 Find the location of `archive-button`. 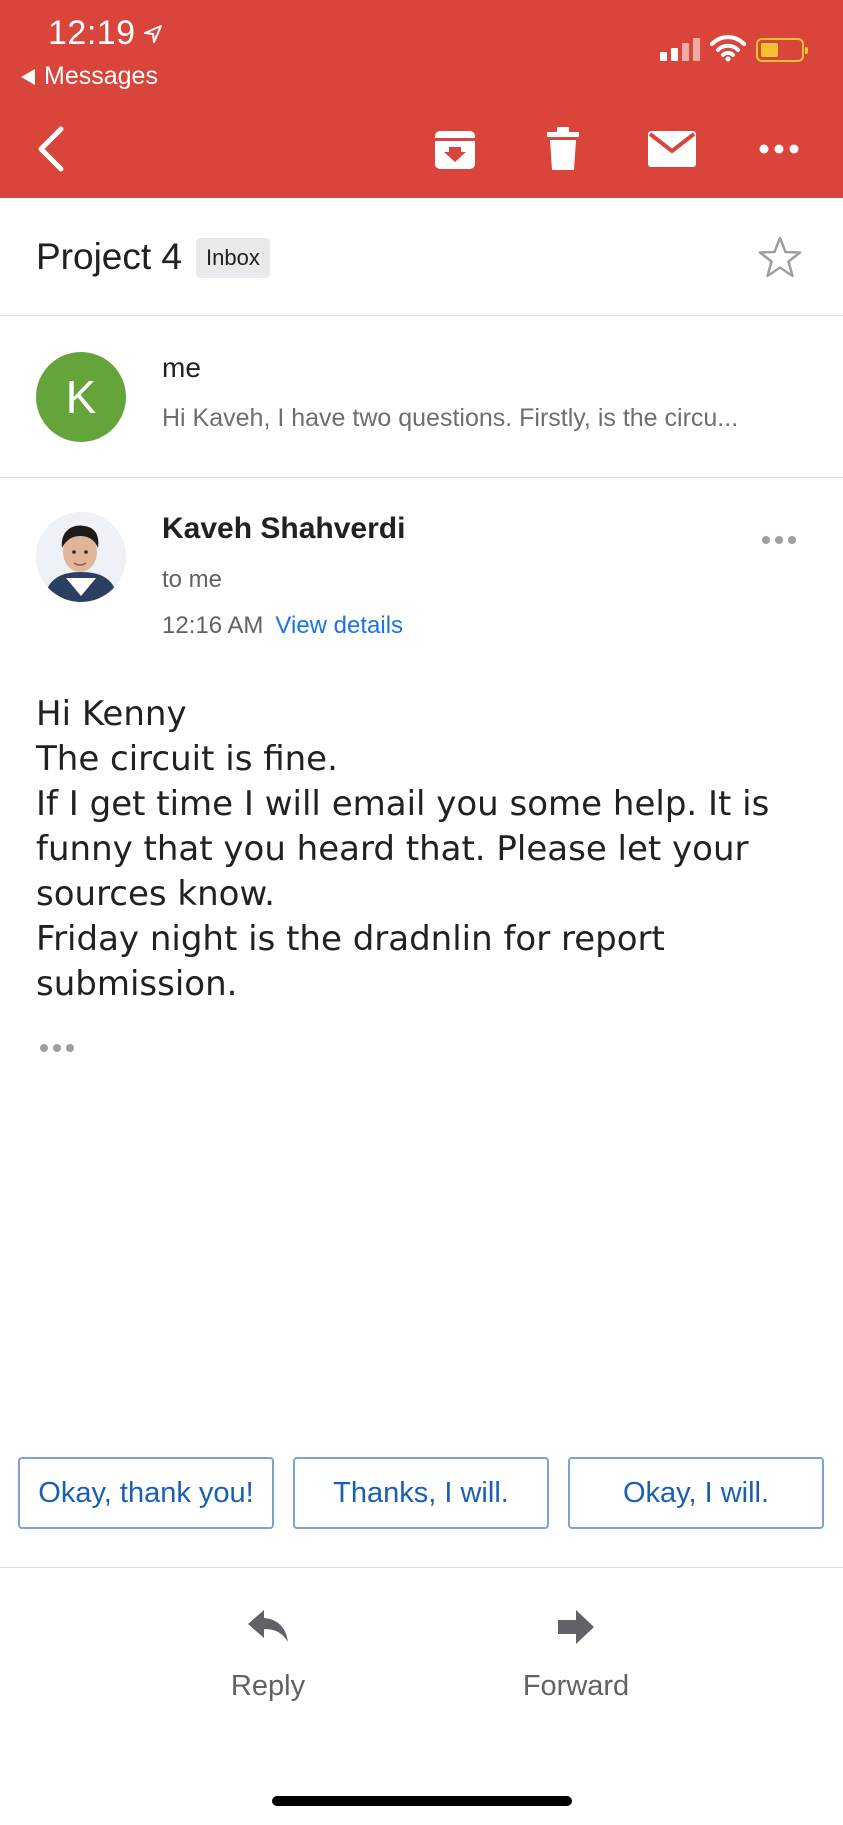

archive-button is located at coordinates (455, 149).